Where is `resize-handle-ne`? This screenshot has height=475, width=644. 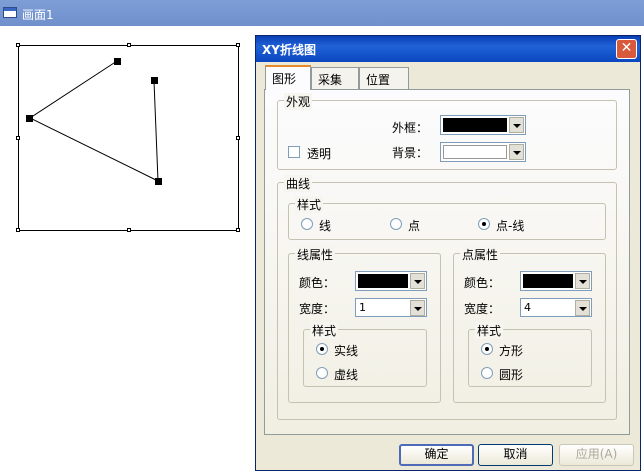 resize-handle-ne is located at coordinates (238, 45).